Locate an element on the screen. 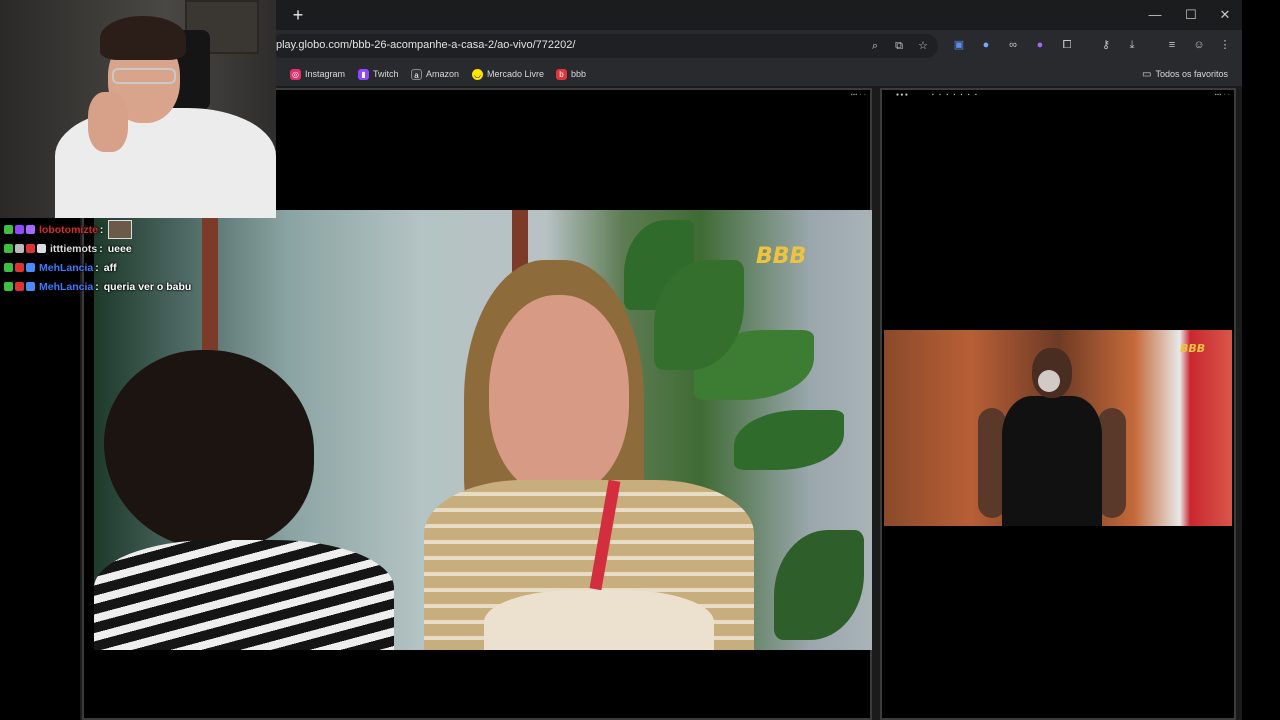 The image size is (1280, 720). maximize-button: ☐ is located at coordinates (1191, 15).